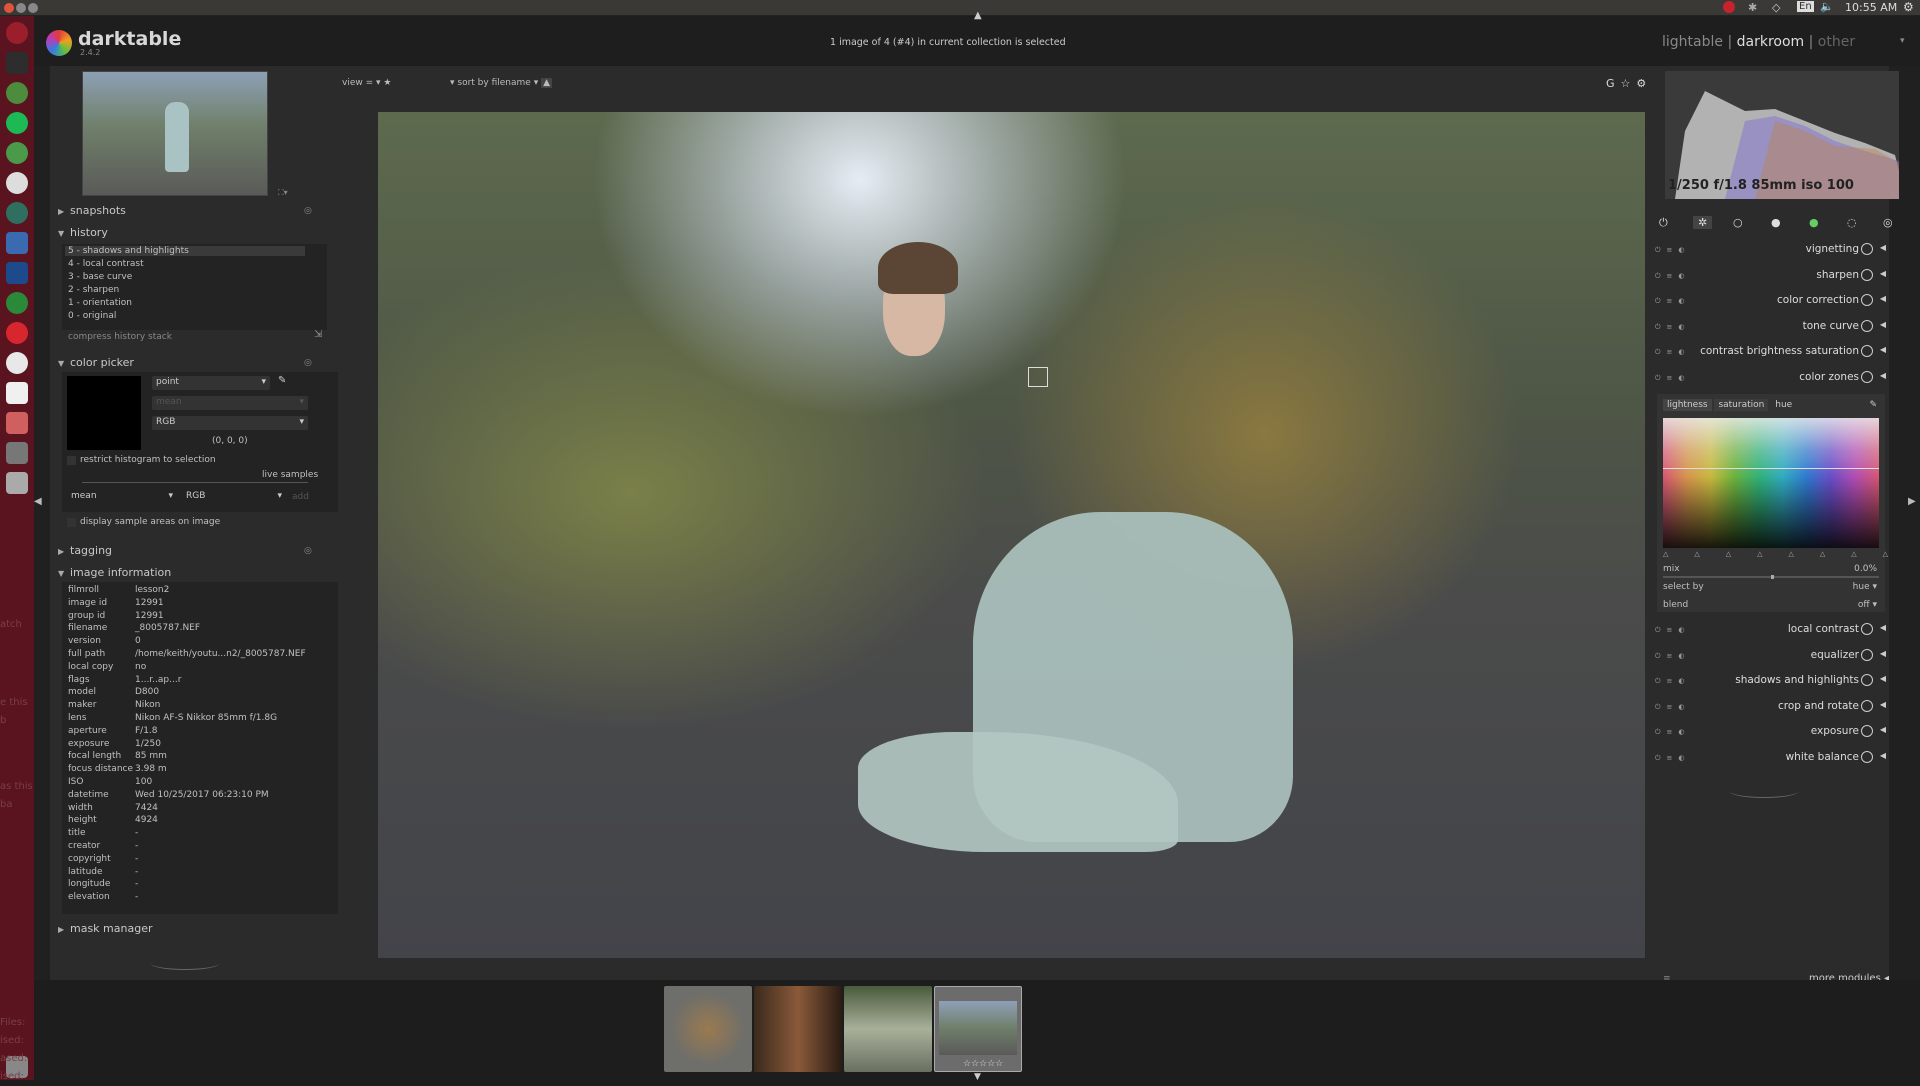 This screenshot has width=1920, height=1086. What do you see at coordinates (1741, 405) in the screenshot?
I see `tab-saturation: saturation` at bounding box center [1741, 405].